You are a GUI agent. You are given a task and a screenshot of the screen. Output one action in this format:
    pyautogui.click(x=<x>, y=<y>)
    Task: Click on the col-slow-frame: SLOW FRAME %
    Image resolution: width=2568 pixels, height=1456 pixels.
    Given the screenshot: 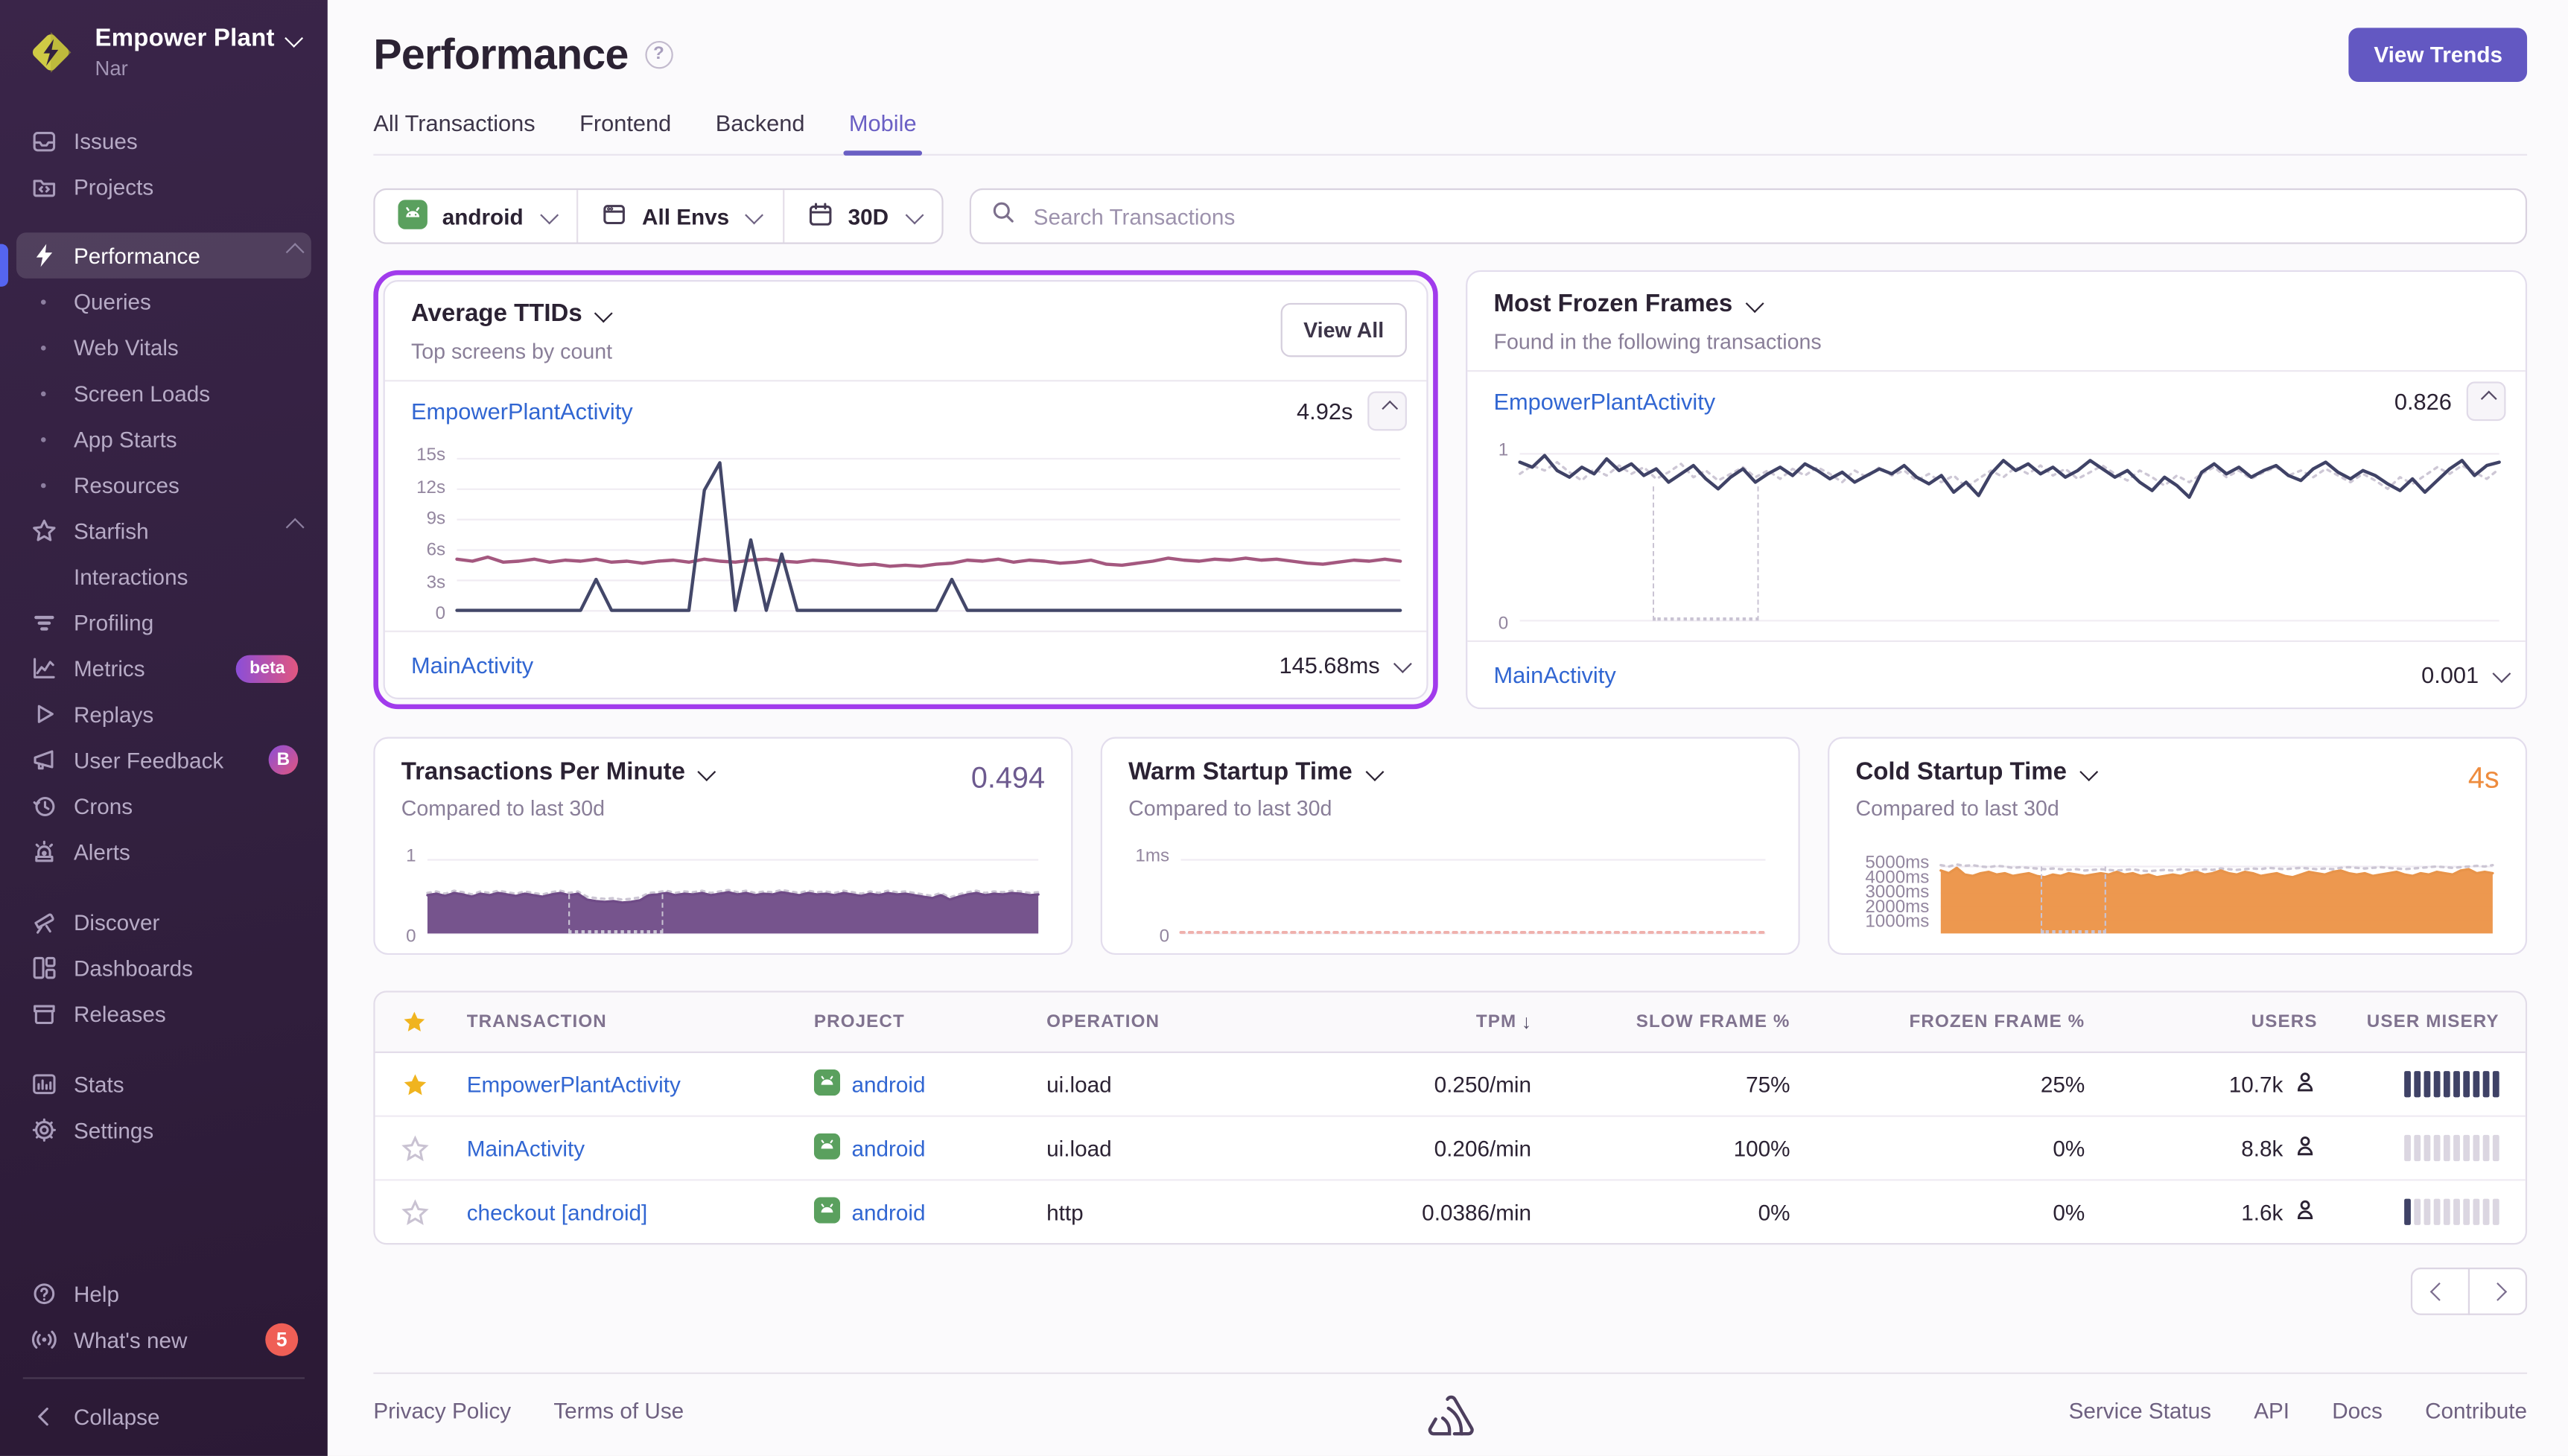 What is the action you would take?
    pyautogui.click(x=1661, y=1021)
    